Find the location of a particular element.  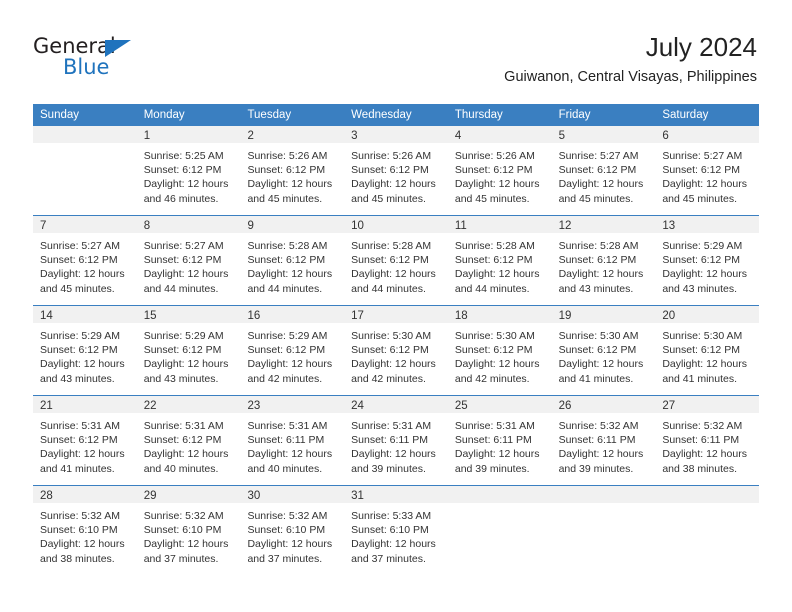

daylight-text-line2: and 41 minutes. is located at coordinates (700, 378).